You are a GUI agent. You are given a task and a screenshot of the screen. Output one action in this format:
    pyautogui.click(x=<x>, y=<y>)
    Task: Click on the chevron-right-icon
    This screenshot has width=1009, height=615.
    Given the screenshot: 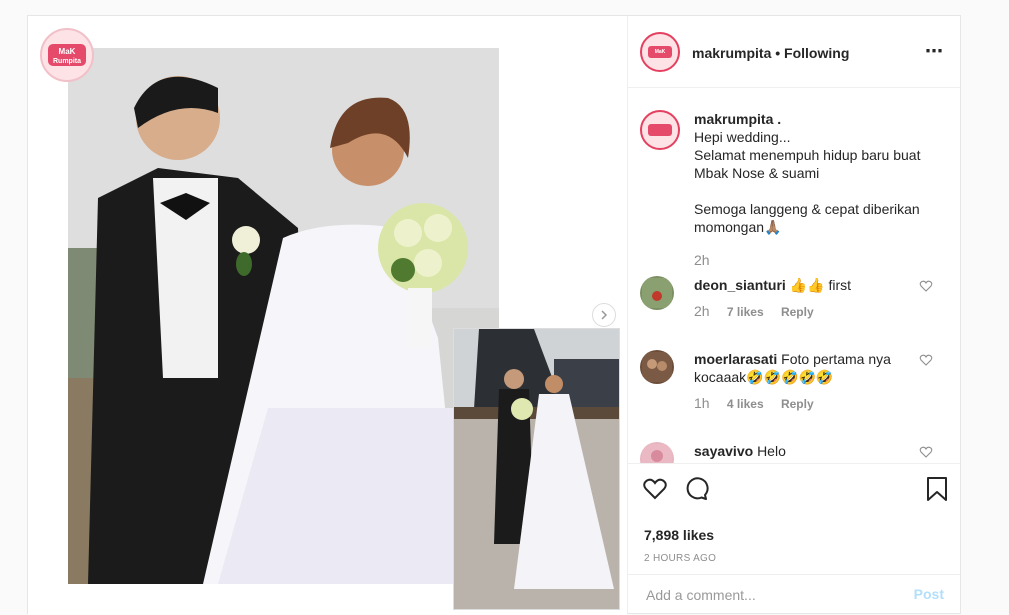 What is the action you would take?
    pyautogui.click(x=604, y=315)
    